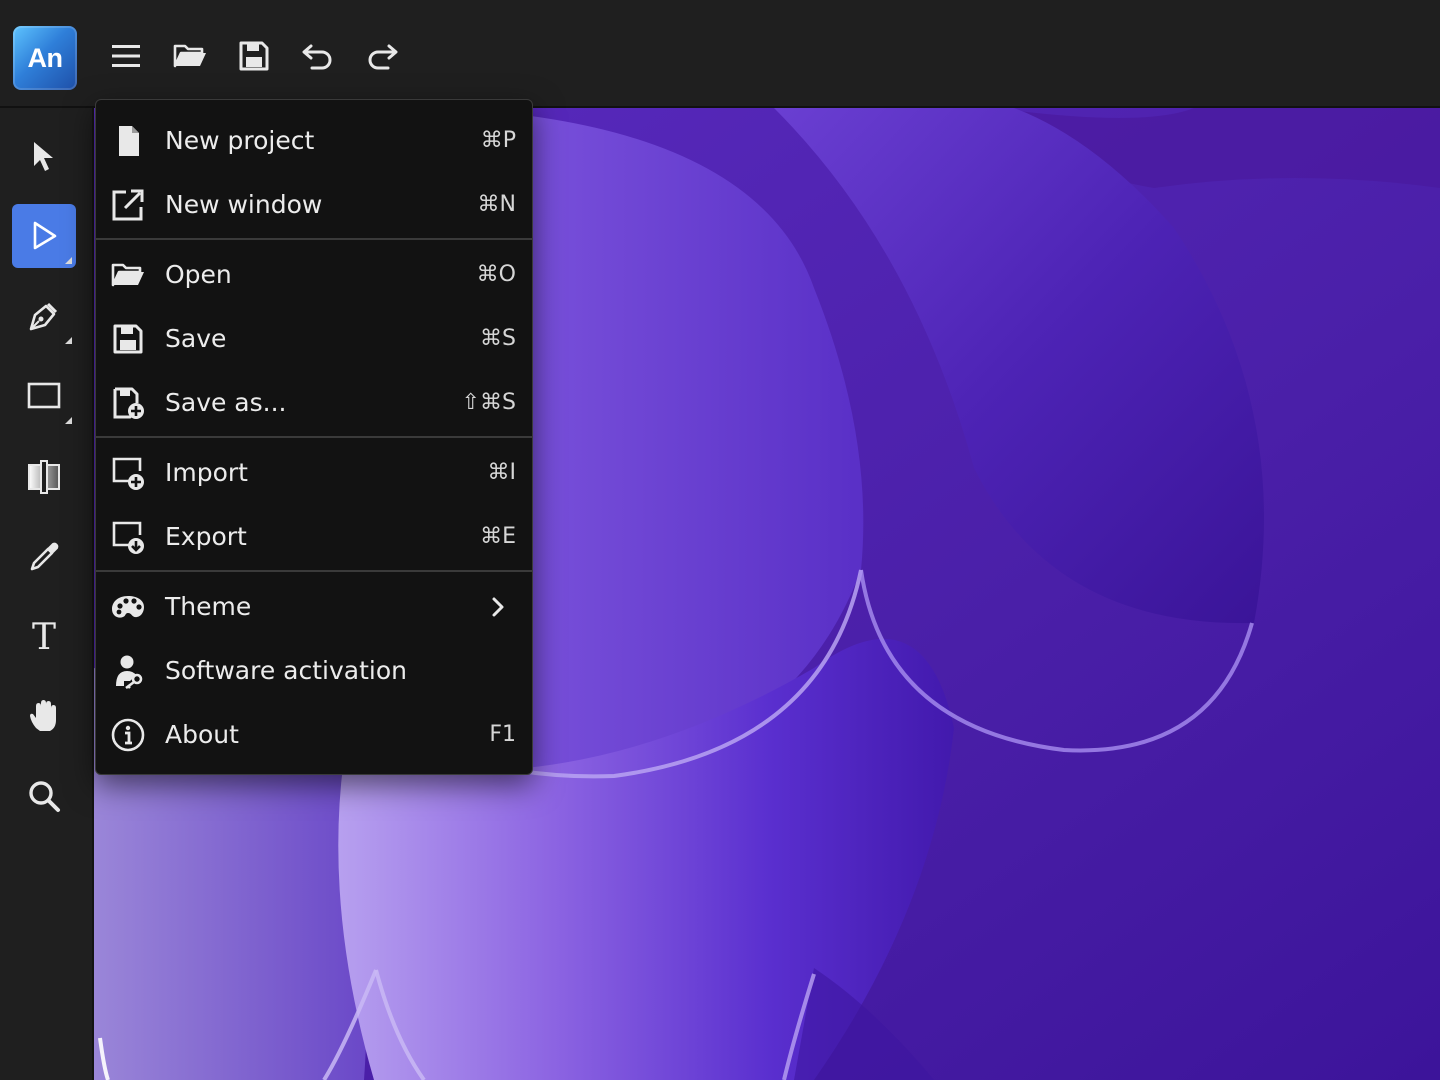  What do you see at coordinates (502, 734) in the screenshot?
I see `menu-item-shortcut: F1` at bounding box center [502, 734].